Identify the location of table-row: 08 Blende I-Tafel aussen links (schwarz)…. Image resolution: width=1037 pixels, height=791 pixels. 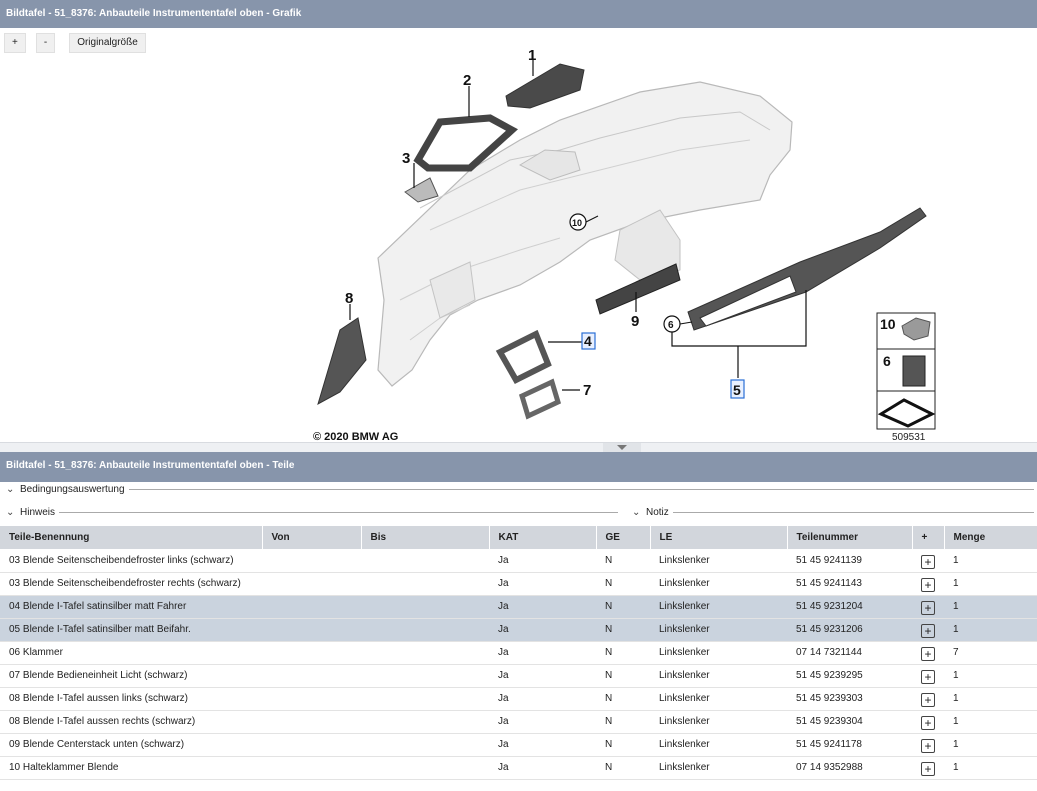
(518, 699).